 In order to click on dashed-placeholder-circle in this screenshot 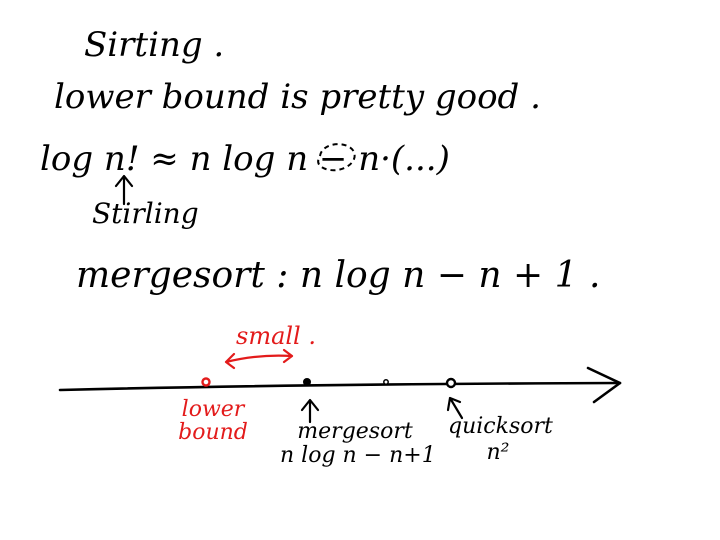, I will do `click(336, 157)`.